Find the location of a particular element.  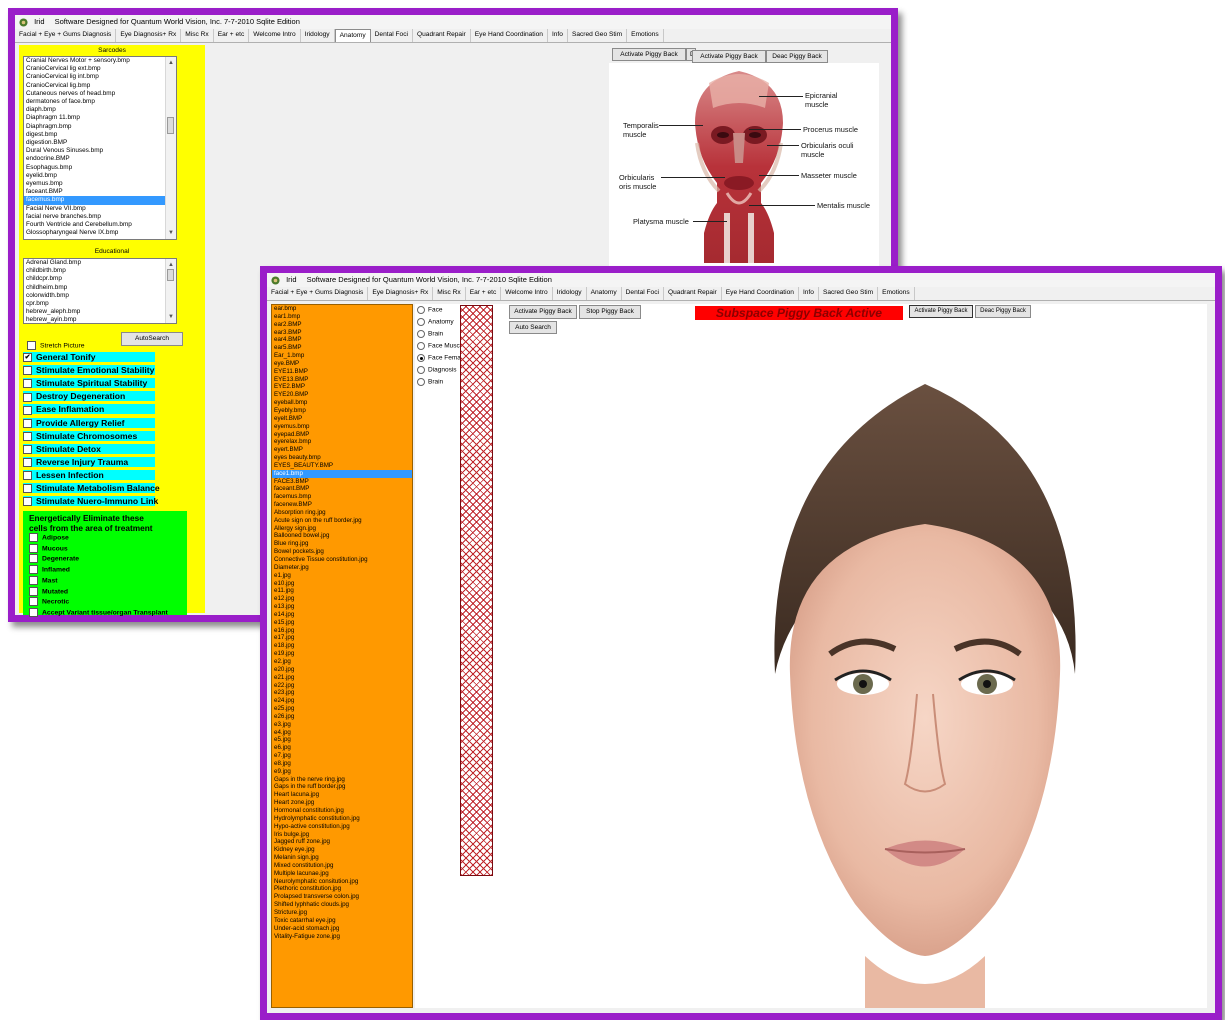

list-item: eyemus.bmp is located at coordinates (100, 184).